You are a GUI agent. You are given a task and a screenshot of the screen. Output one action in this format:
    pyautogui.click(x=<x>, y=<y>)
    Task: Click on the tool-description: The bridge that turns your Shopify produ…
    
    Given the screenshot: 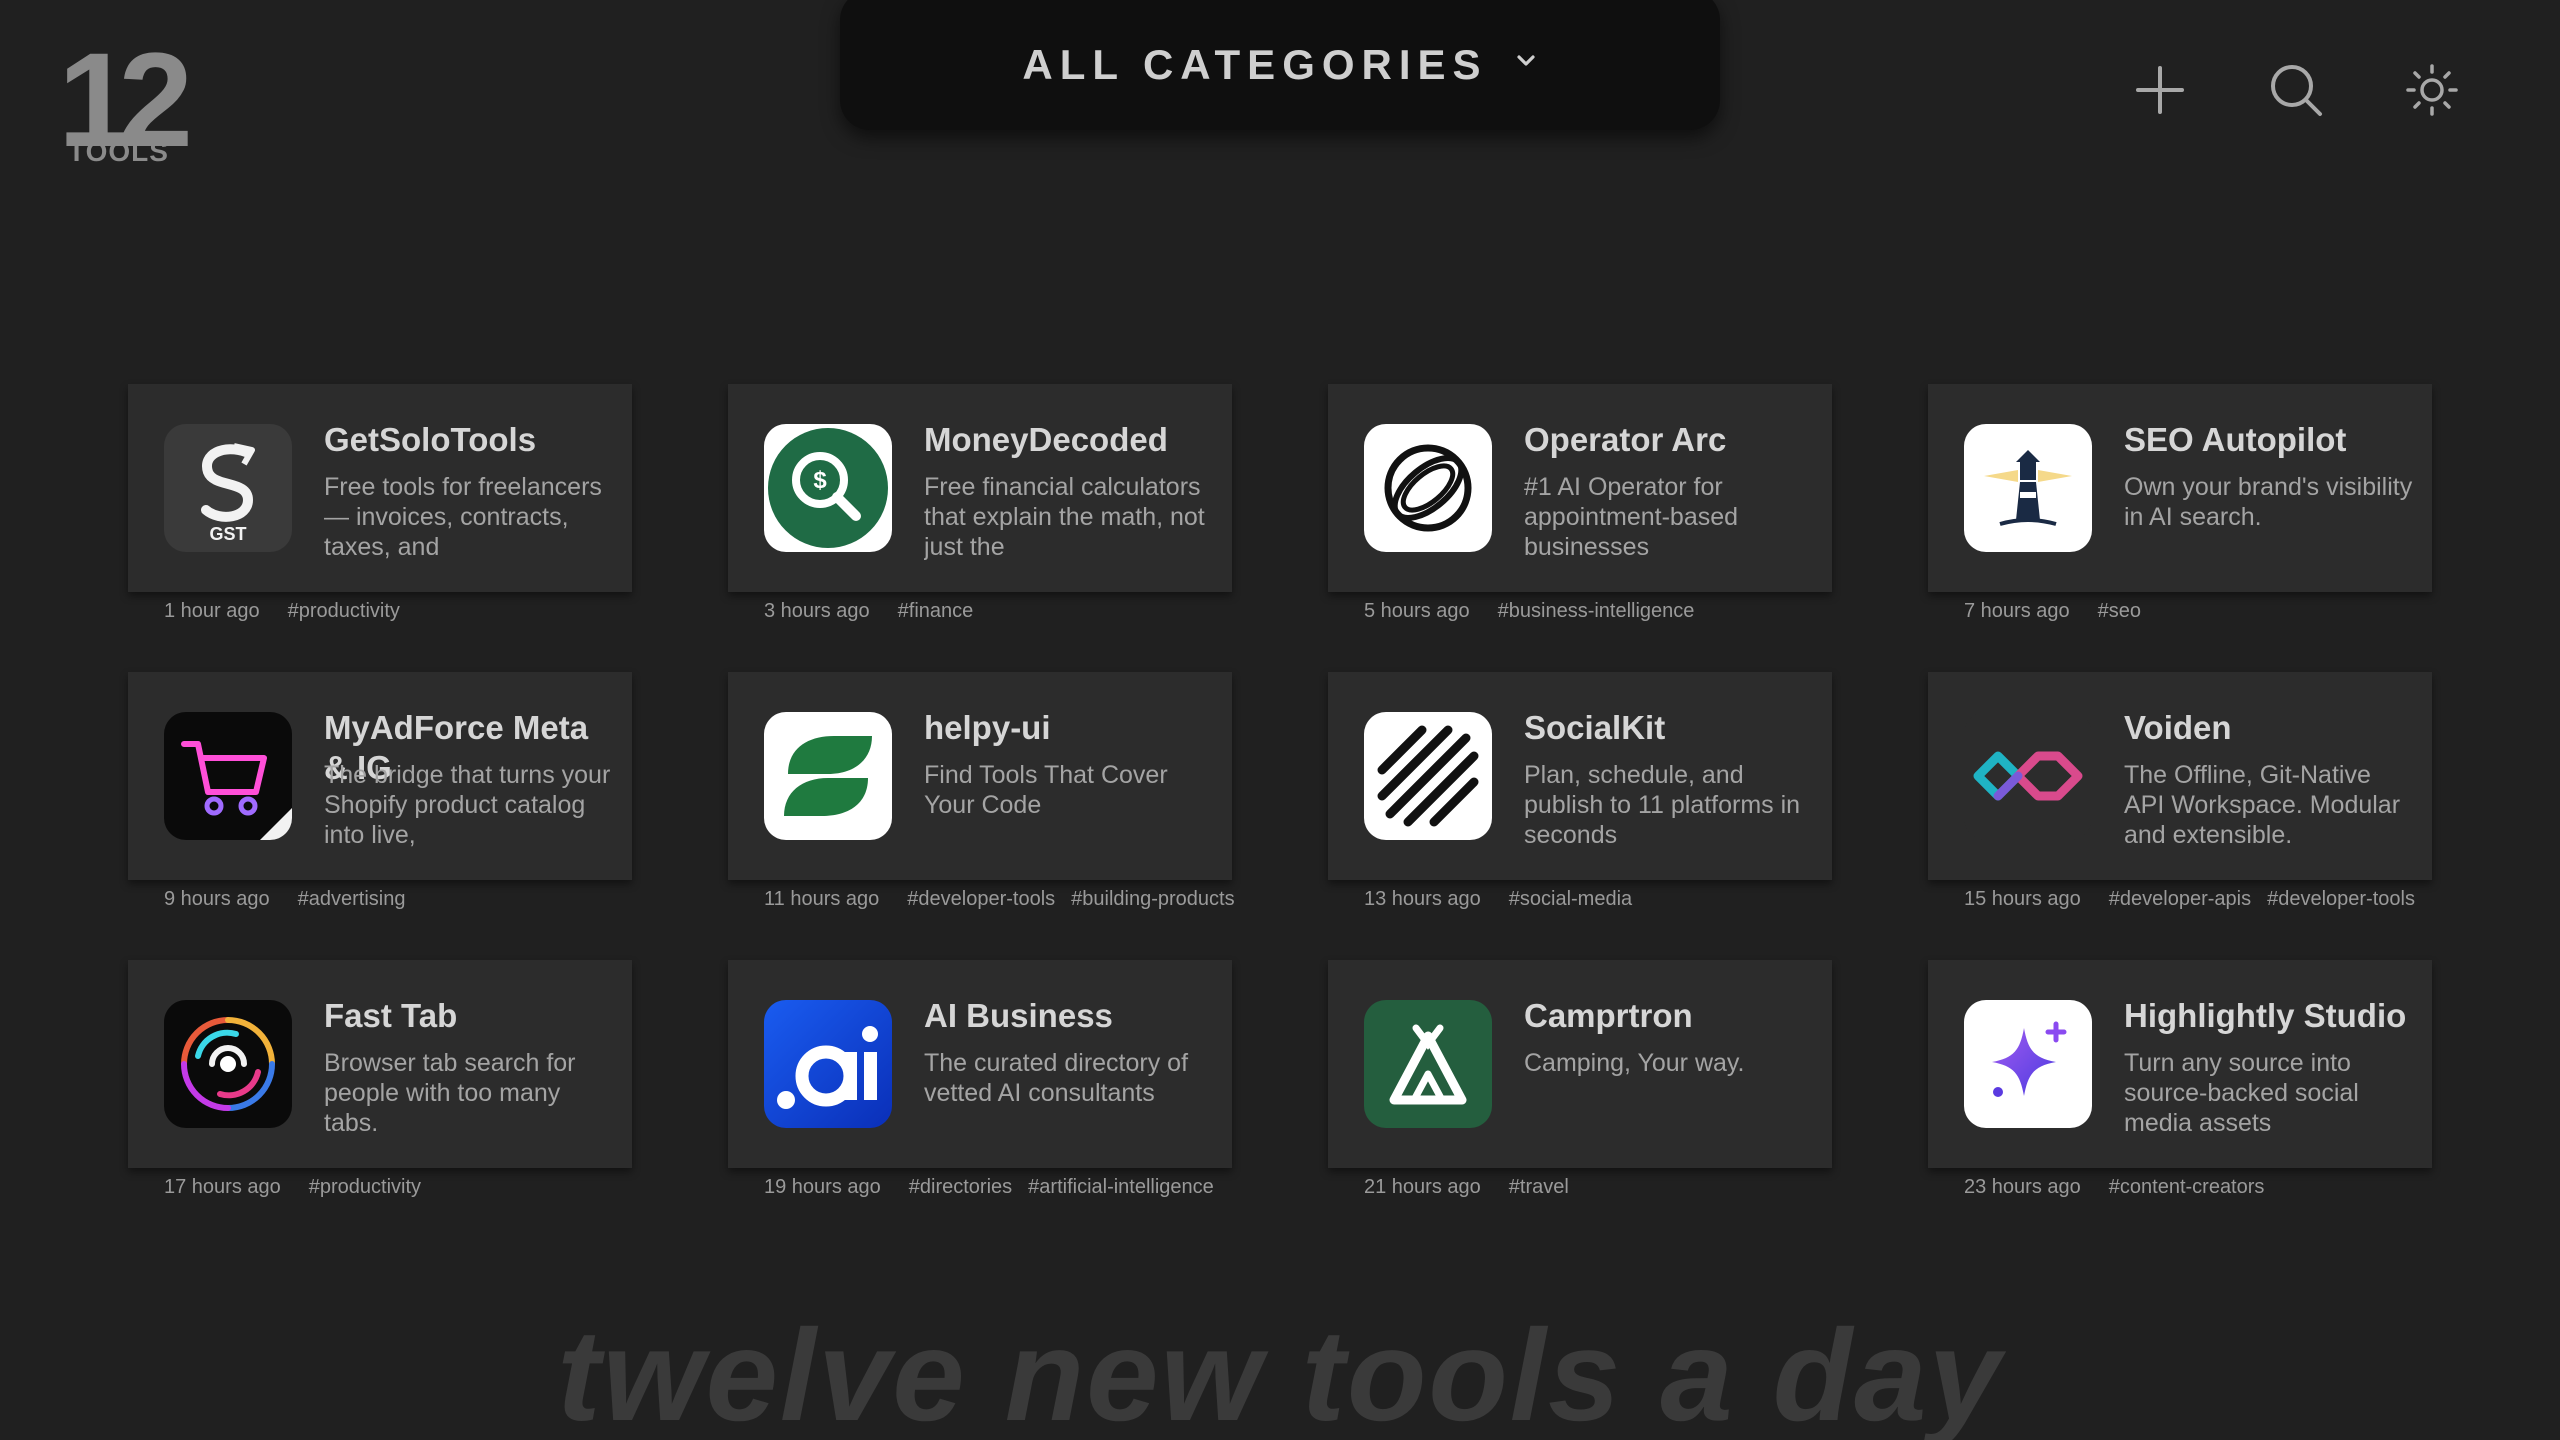 What is the action you would take?
    pyautogui.click(x=467, y=805)
    